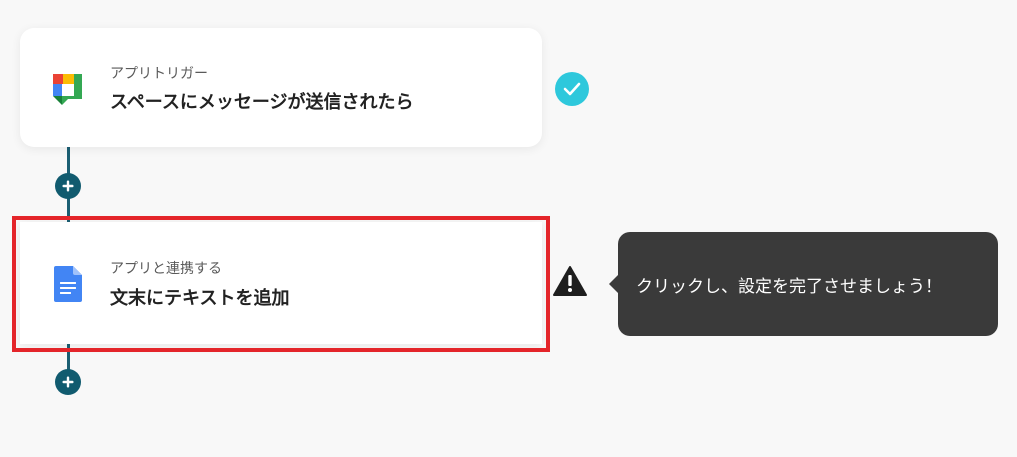 The width and height of the screenshot is (1017, 457). I want to click on check-icon, so click(572, 89).